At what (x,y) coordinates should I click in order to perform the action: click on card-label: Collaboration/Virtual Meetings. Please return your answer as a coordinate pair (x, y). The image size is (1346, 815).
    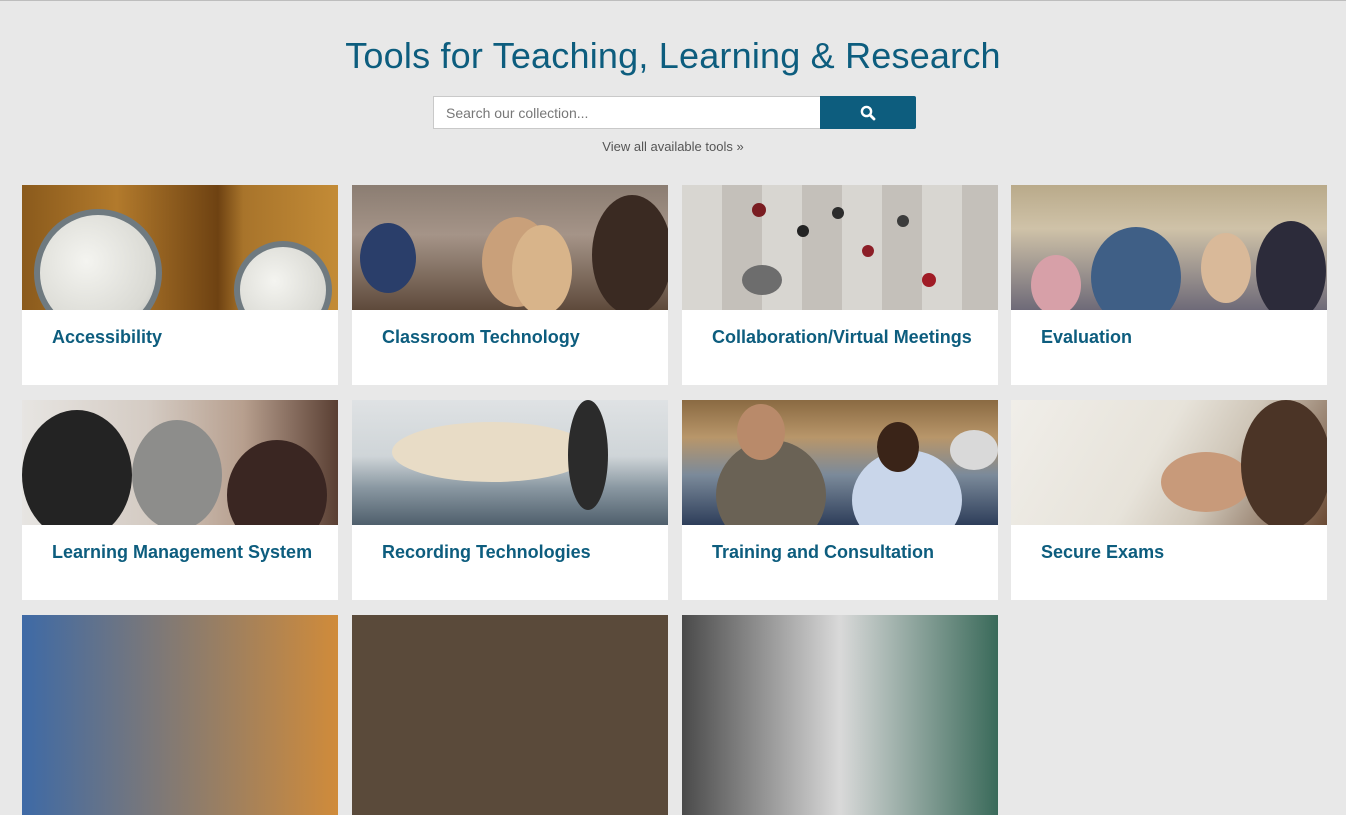
    Looking at the image, I should click on (842, 337).